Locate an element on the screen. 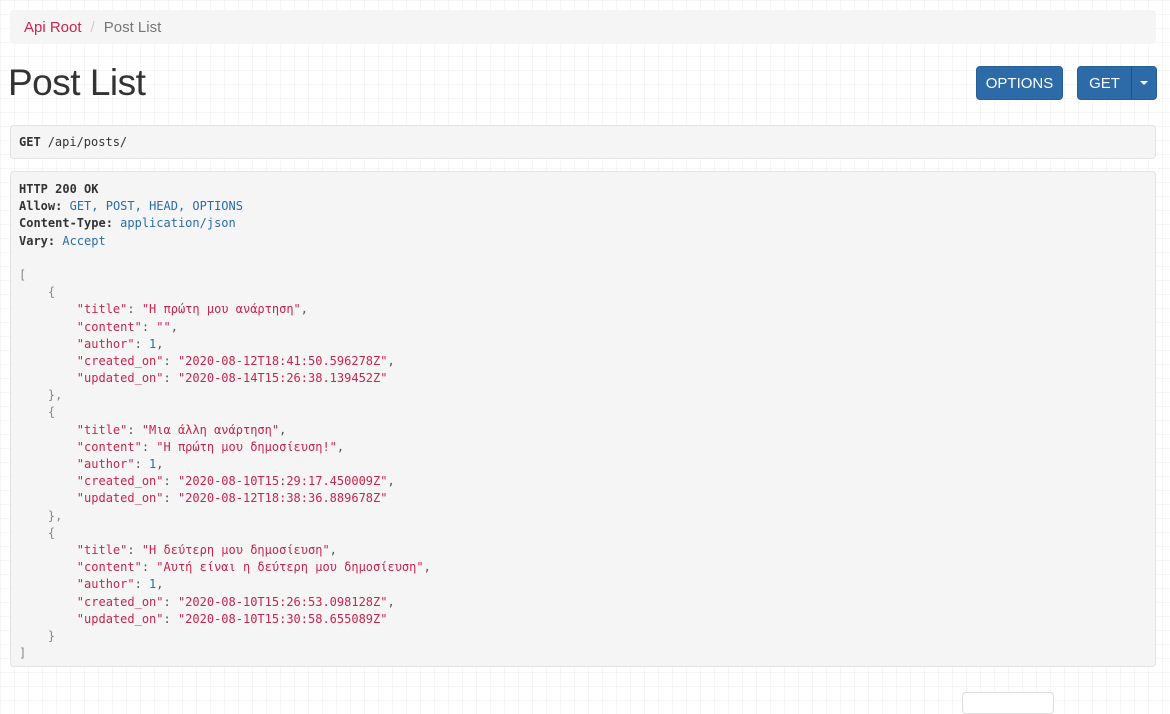  format-button is located at coordinates (1008, 703).